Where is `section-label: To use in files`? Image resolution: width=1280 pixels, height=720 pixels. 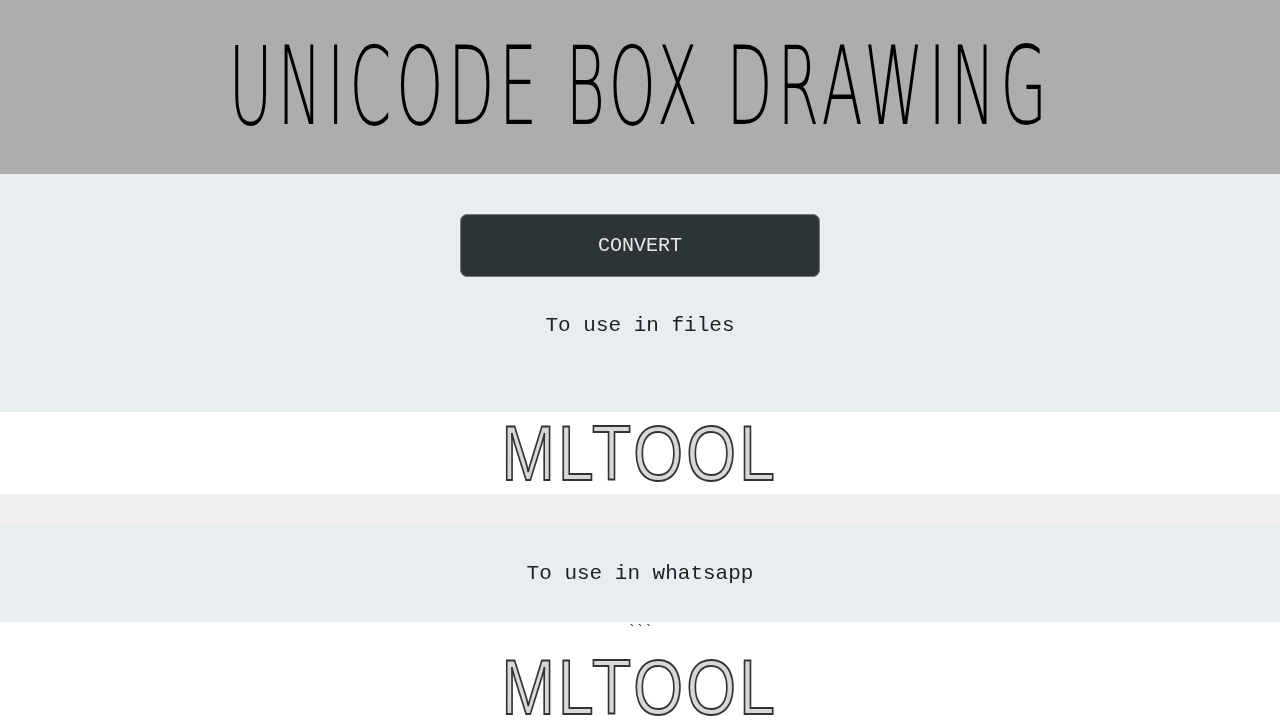
section-label: To use in files is located at coordinates (640, 326).